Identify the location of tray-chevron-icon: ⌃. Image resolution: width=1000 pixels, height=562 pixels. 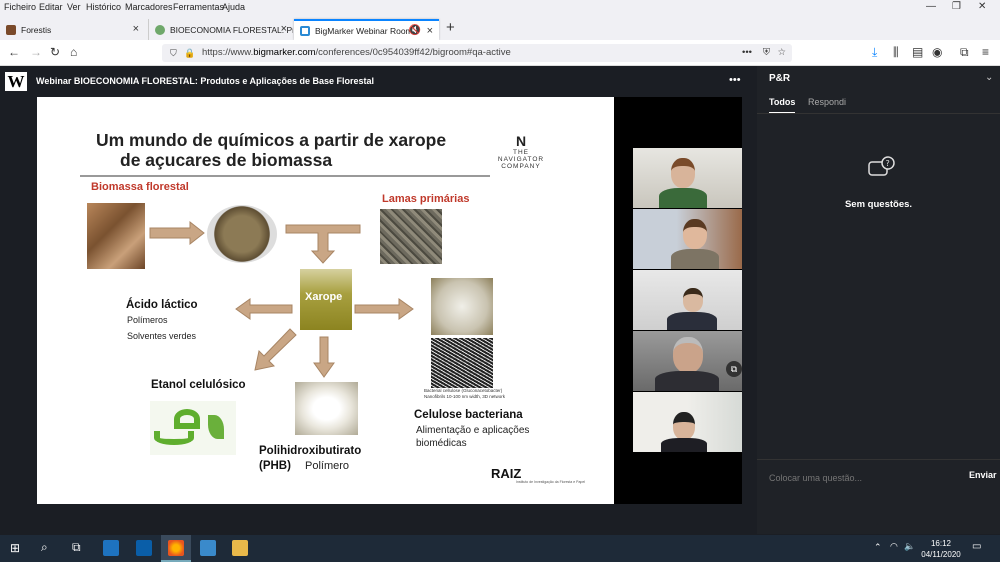
(878, 547).